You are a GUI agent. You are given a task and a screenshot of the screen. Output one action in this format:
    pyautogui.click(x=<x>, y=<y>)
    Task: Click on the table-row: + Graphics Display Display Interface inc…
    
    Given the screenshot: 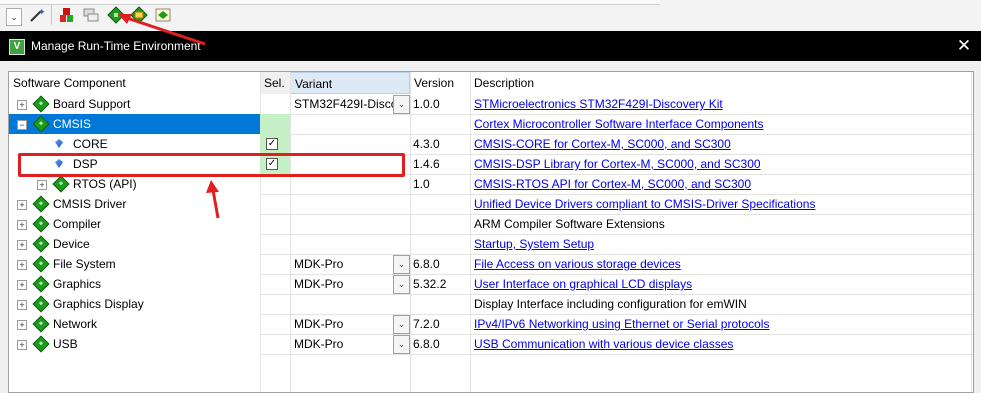 What is the action you would take?
    pyautogui.click(x=491, y=304)
    